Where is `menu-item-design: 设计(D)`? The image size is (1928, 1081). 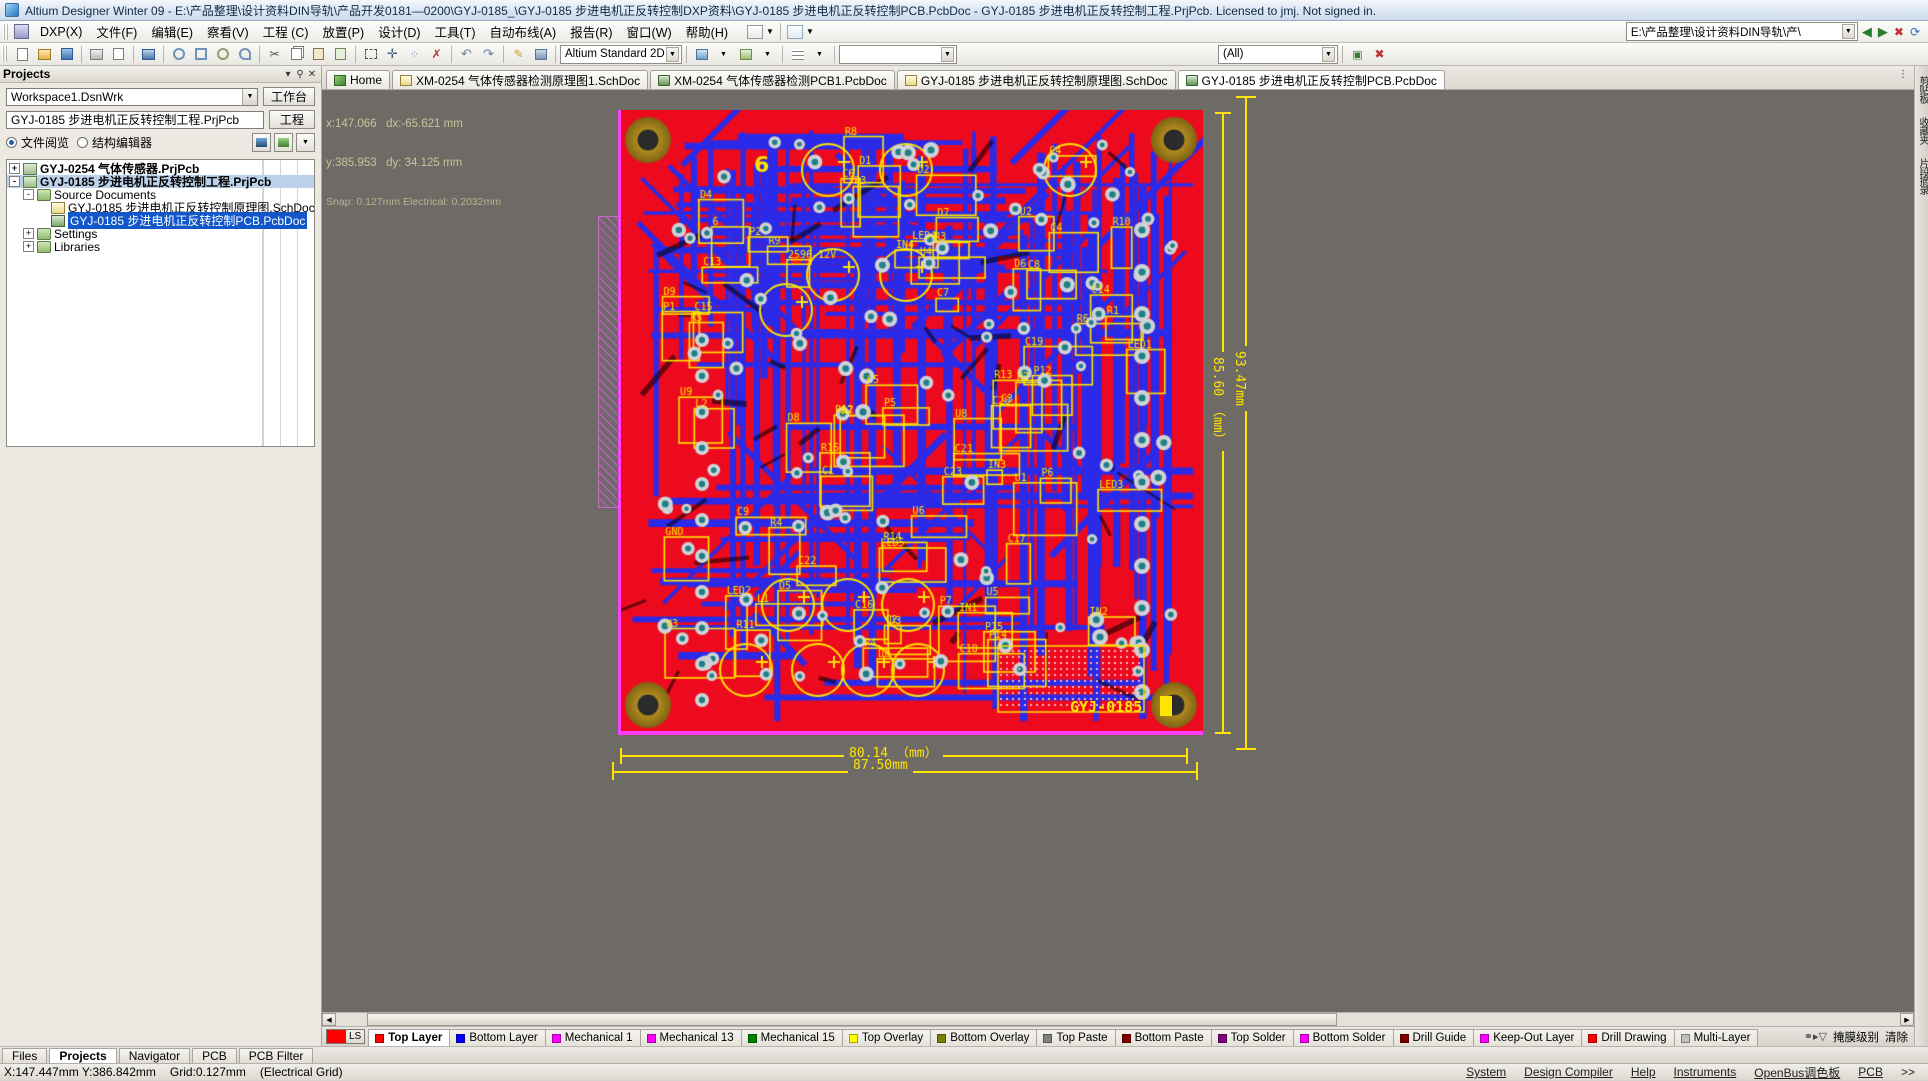 menu-item-design: 设计(D) is located at coordinates (399, 31).